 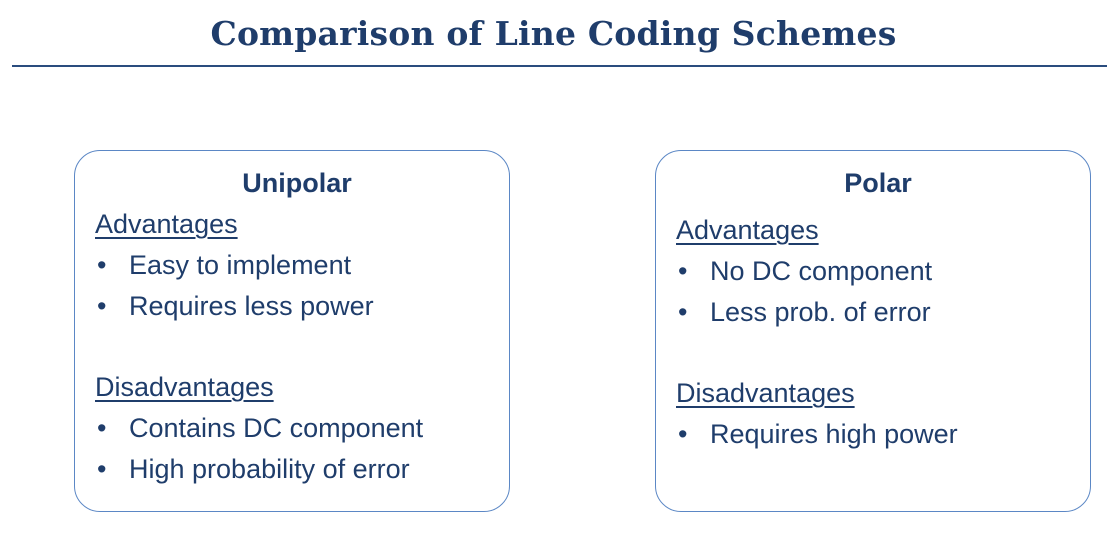 I want to click on page-title: Comparison of Line Coding Schemes, so click(x=553, y=33).